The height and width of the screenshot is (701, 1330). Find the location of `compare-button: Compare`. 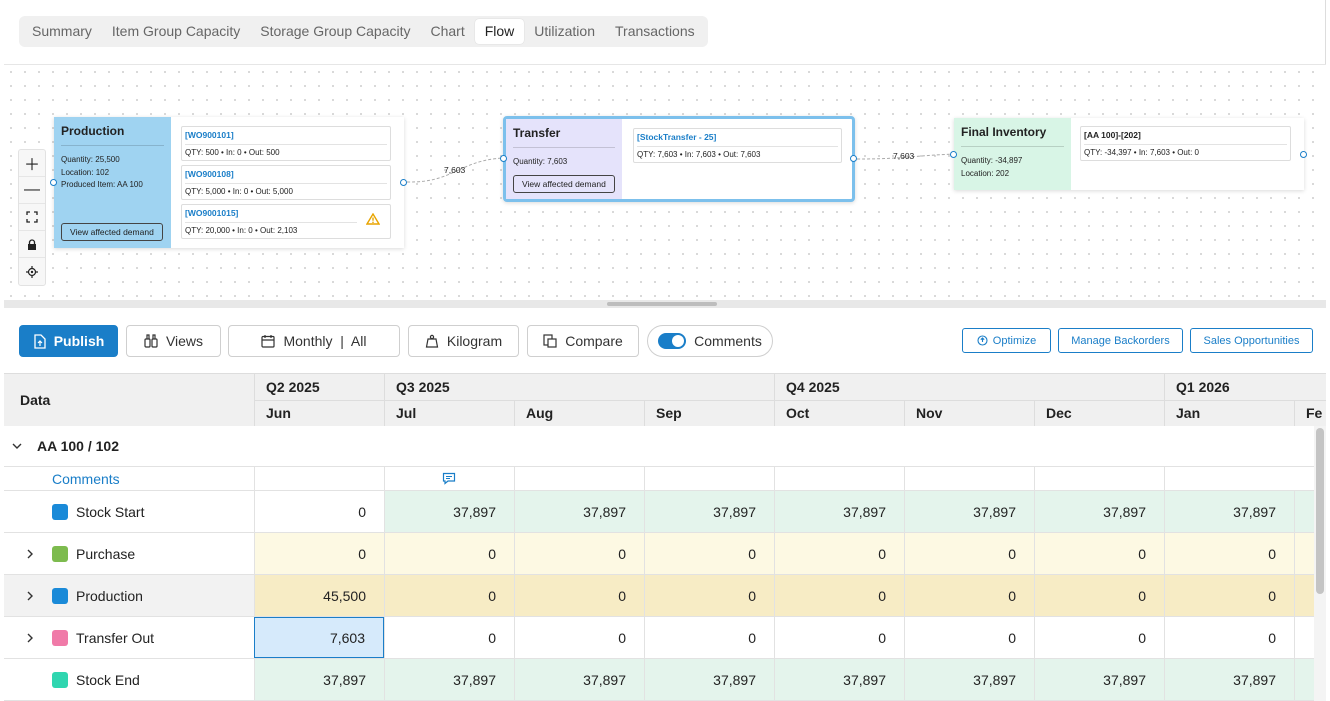

compare-button: Compare is located at coordinates (583, 341).